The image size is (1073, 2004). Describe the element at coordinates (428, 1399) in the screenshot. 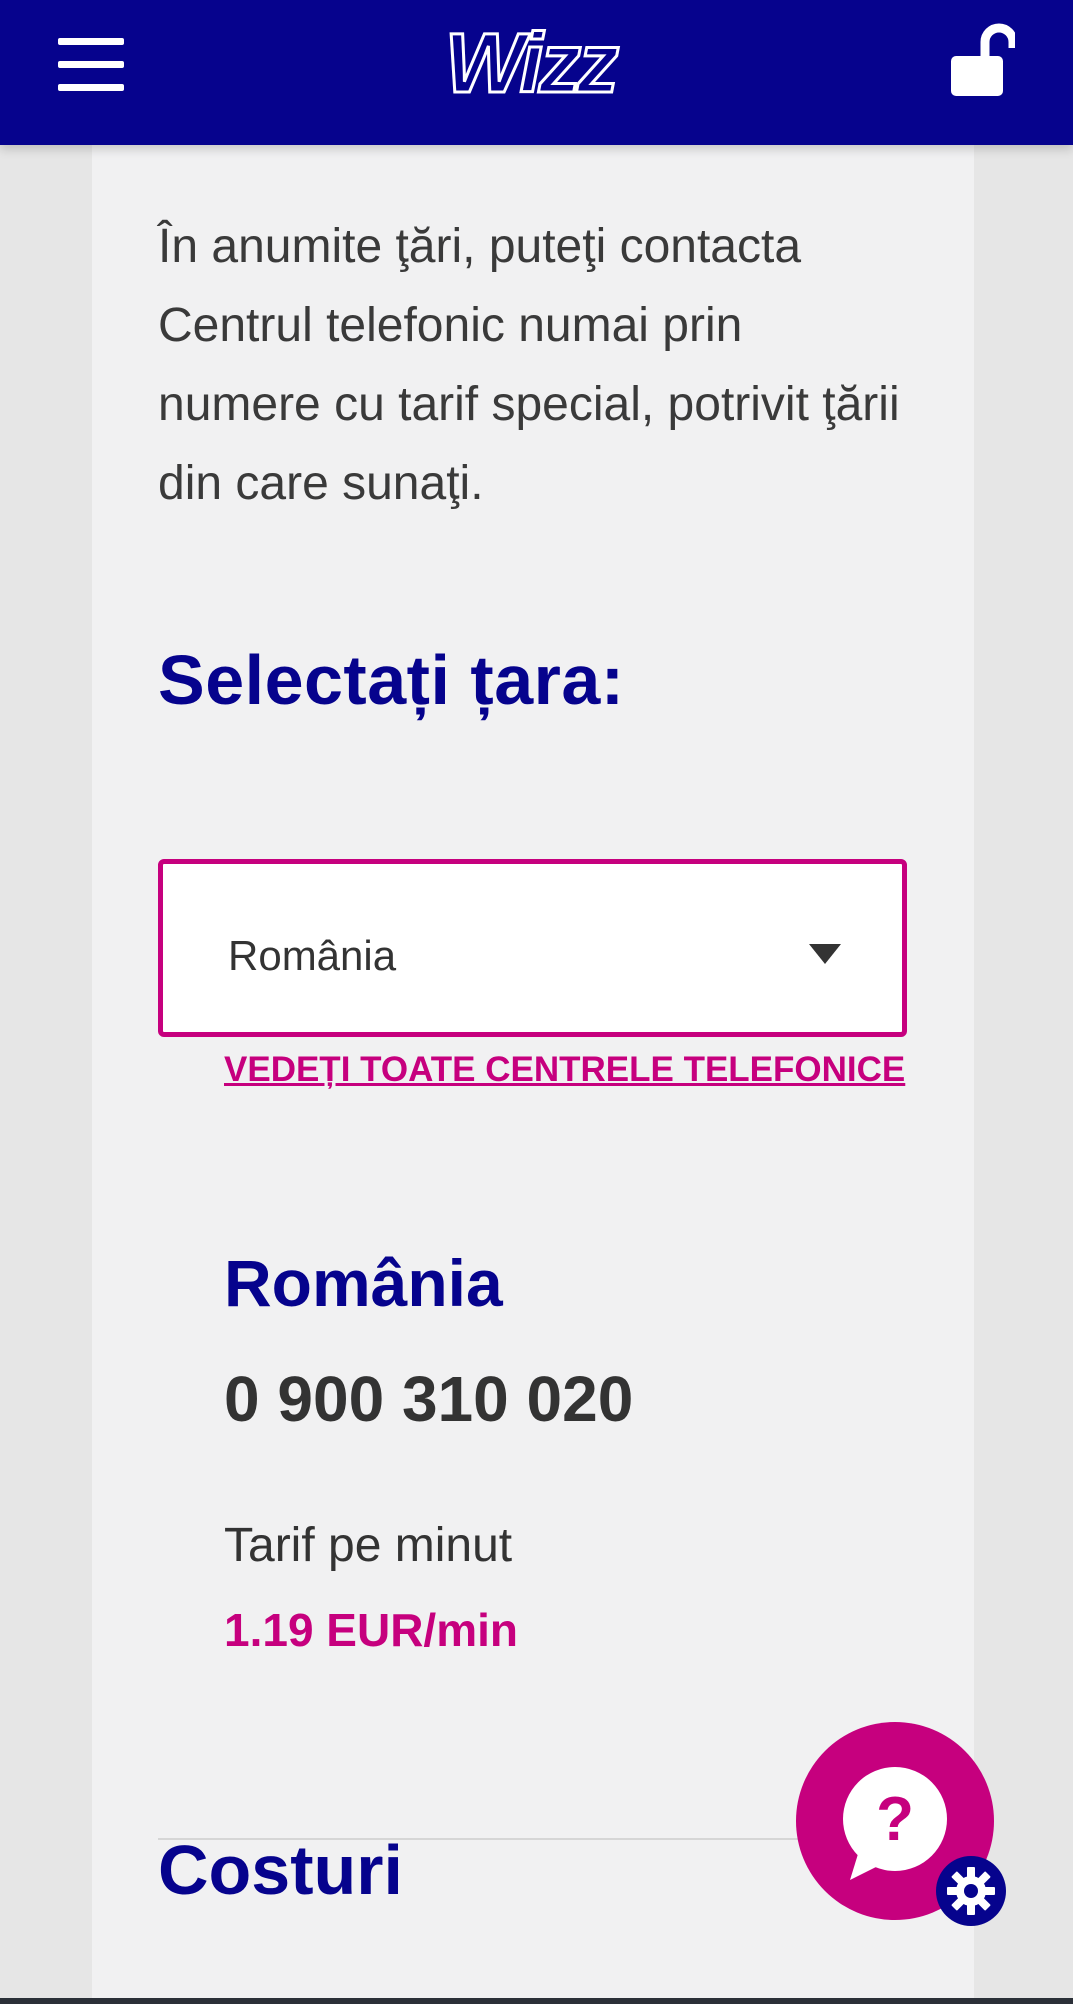

I see `contact-phone-number: 0 900 310 020` at that location.